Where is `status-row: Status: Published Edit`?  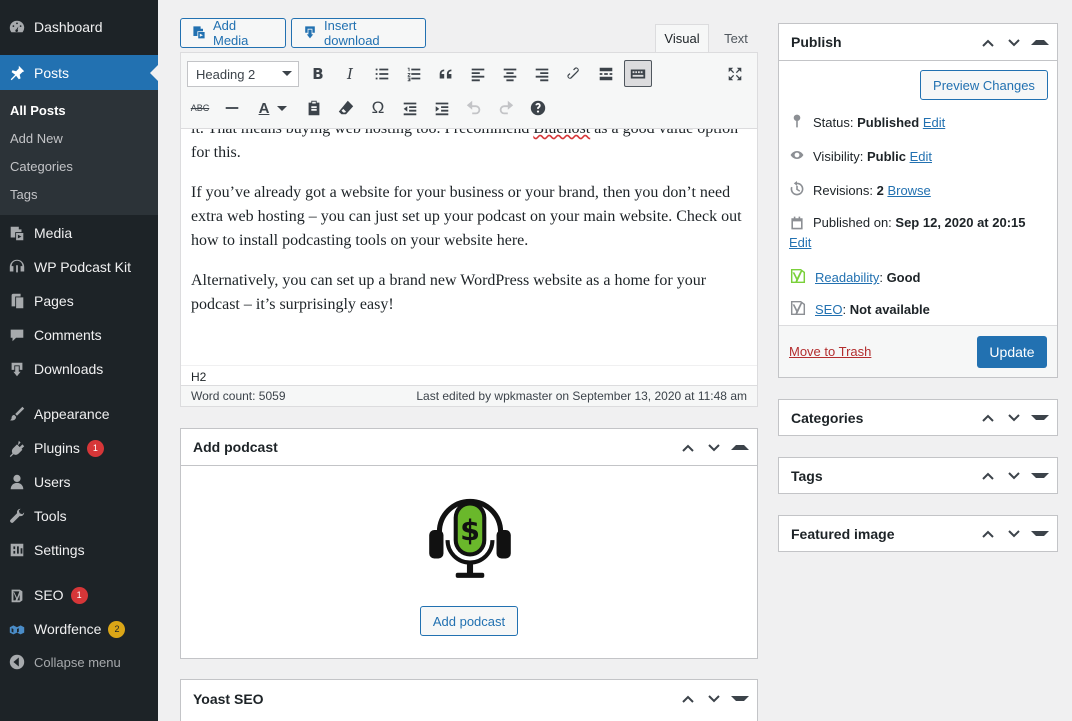
status-row: Status: Published Edit is located at coordinates (867, 122).